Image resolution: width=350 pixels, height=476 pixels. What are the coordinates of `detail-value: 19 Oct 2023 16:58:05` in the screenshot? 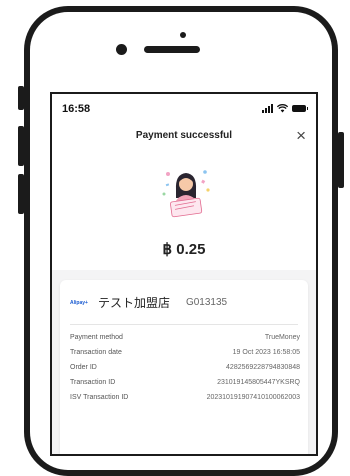 It's located at (266, 352).